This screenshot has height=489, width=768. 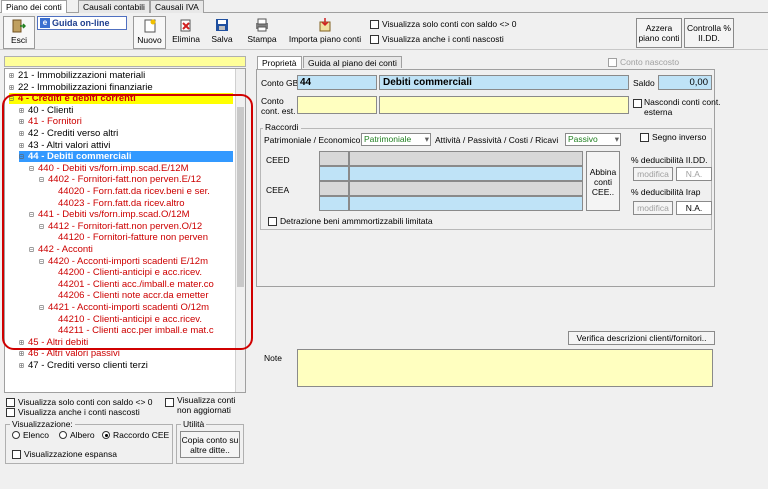 I want to click on bl-nascosti-label: Visualizza anche i conti nascosti, so click(x=79, y=412).